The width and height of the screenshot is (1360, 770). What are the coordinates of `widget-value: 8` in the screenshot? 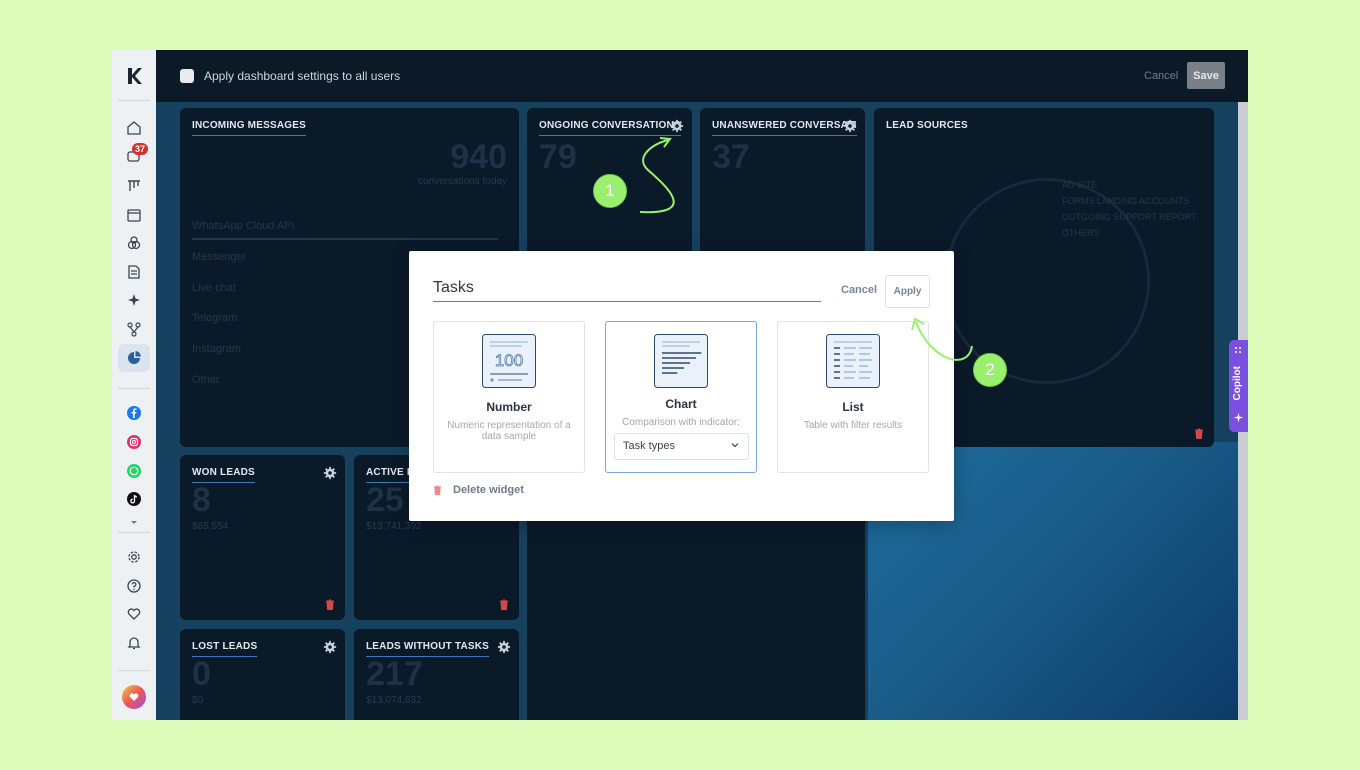 It's located at (201, 500).